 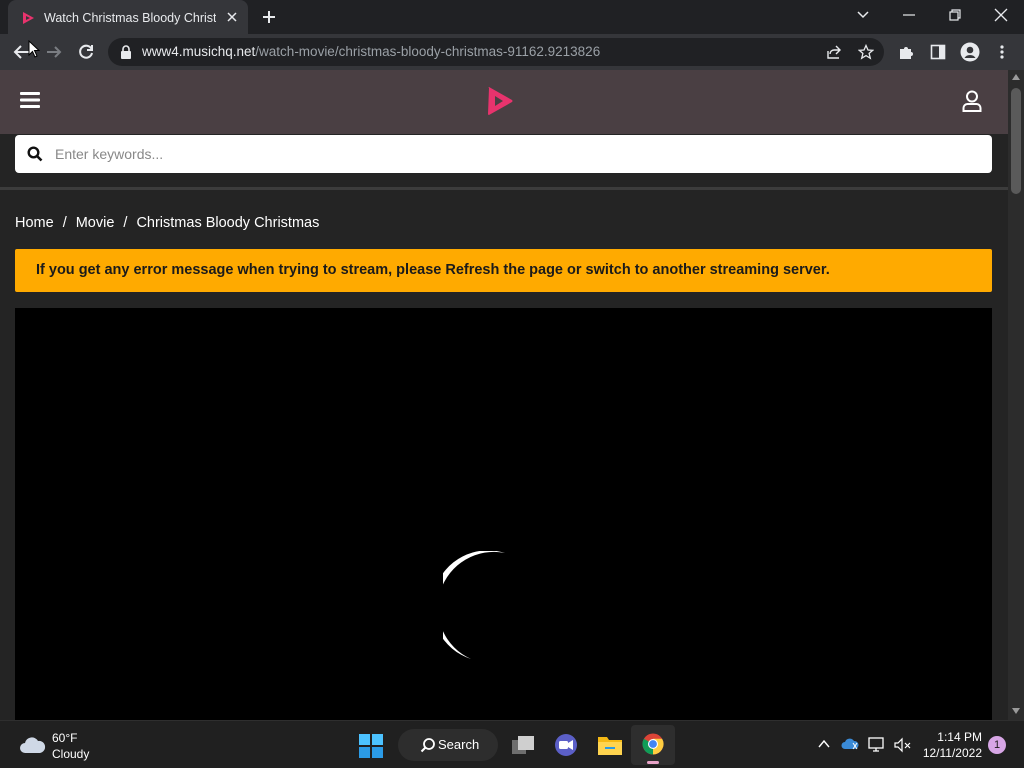 I want to click on kebab-menu-icon, so click(x=1002, y=52).